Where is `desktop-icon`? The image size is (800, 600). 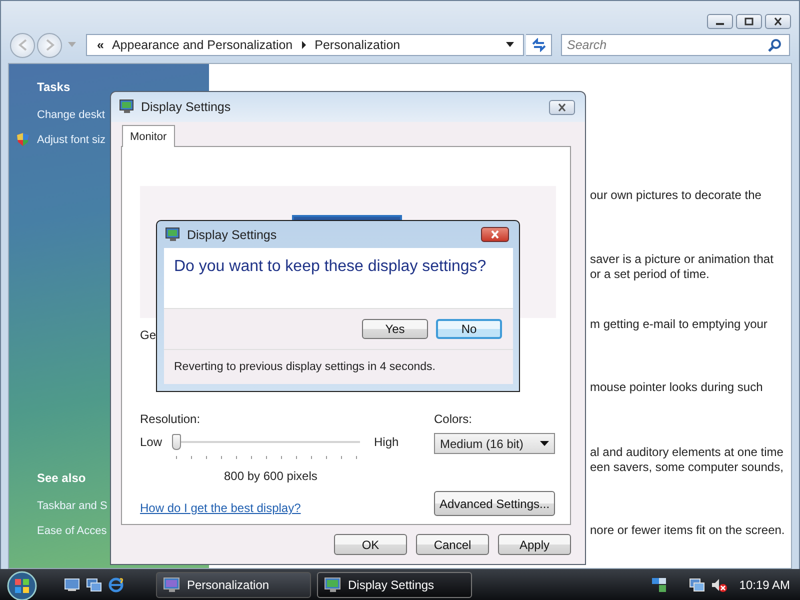
desktop-icon is located at coordinates (72, 585).